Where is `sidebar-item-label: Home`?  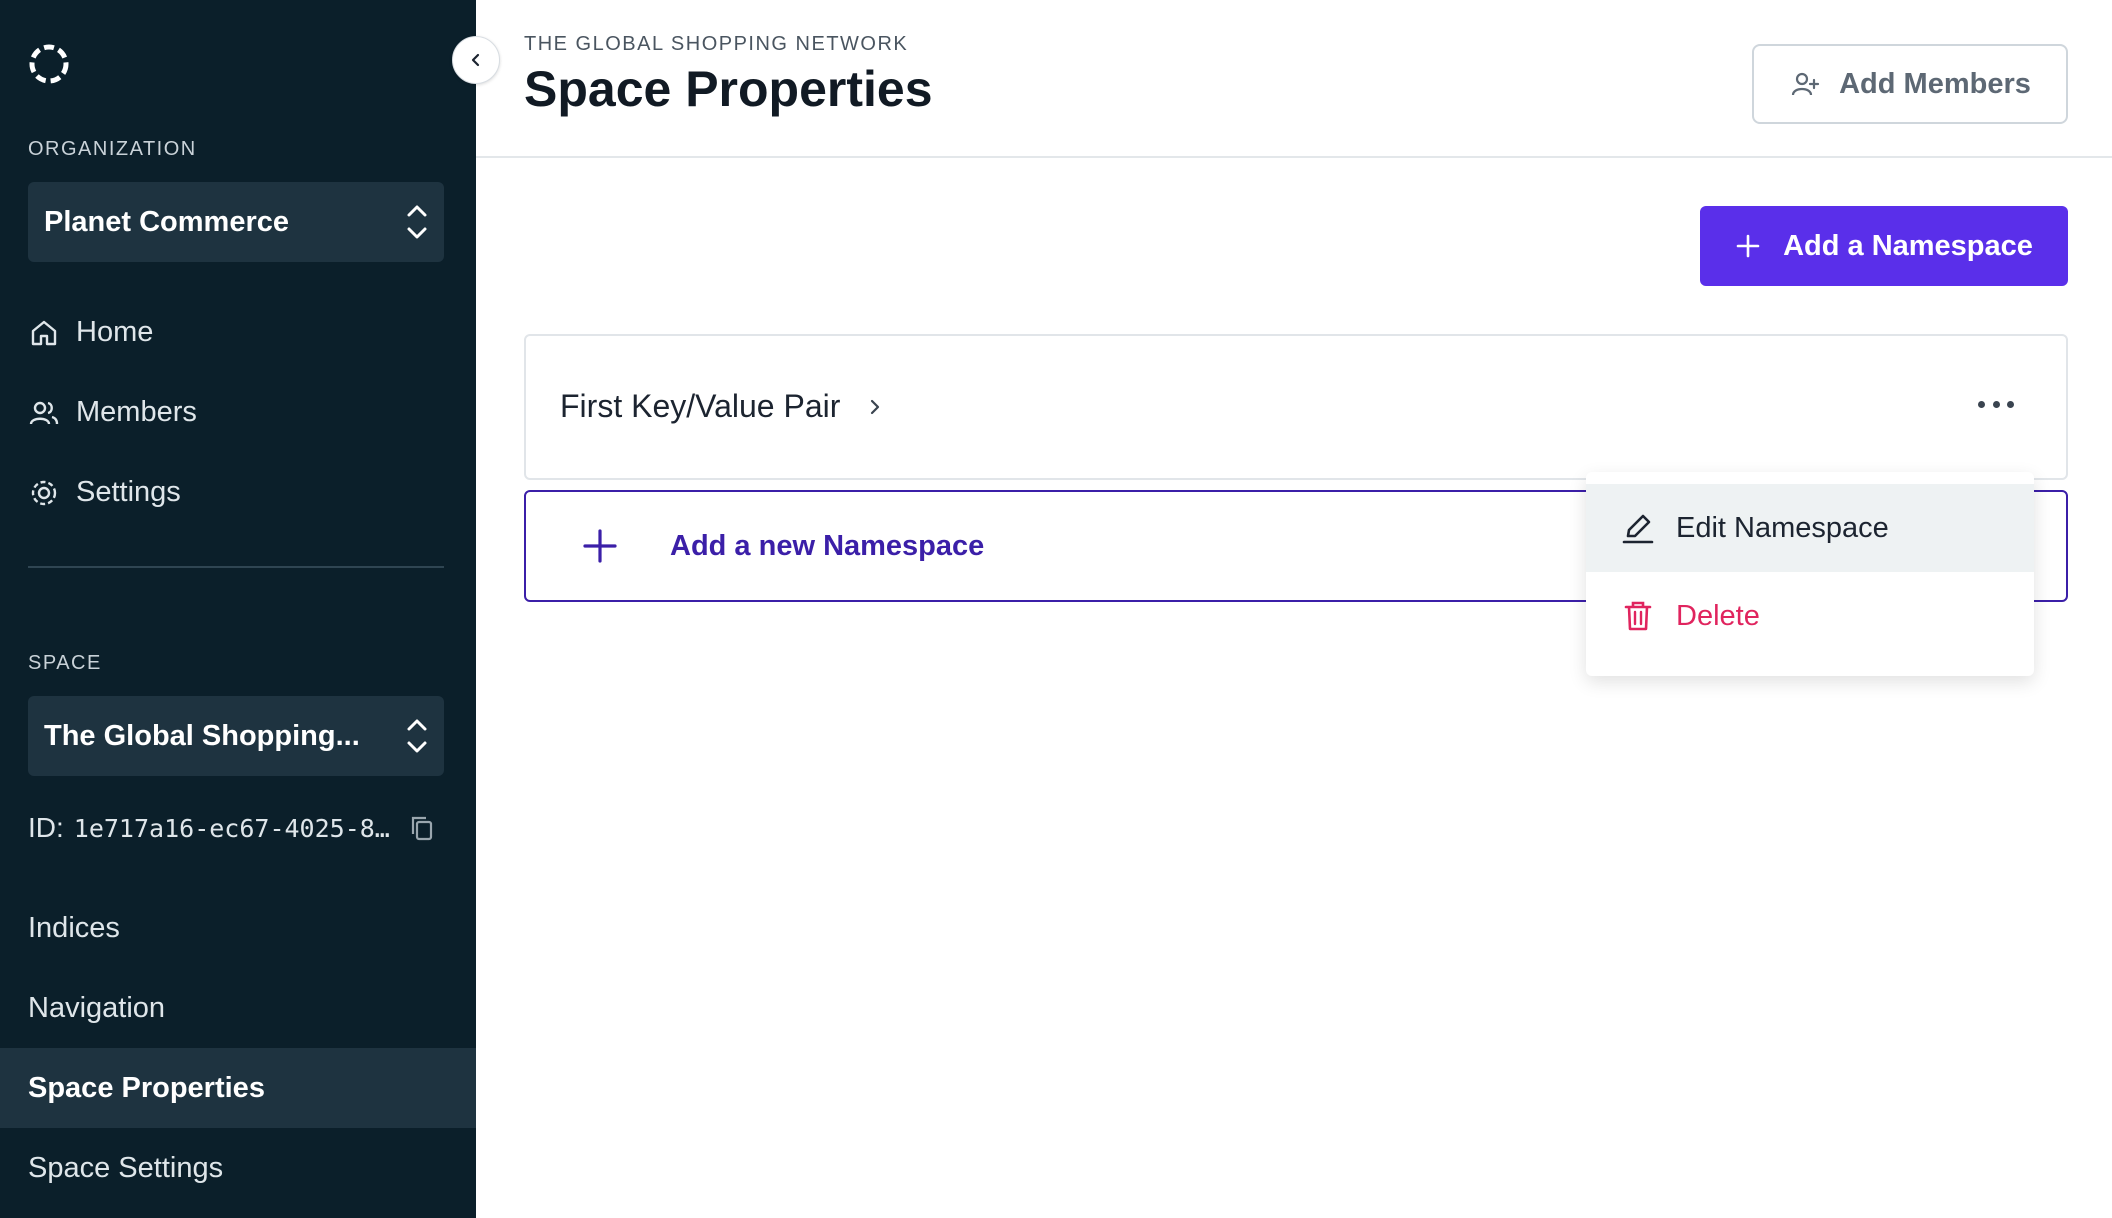 sidebar-item-label: Home is located at coordinates (115, 332).